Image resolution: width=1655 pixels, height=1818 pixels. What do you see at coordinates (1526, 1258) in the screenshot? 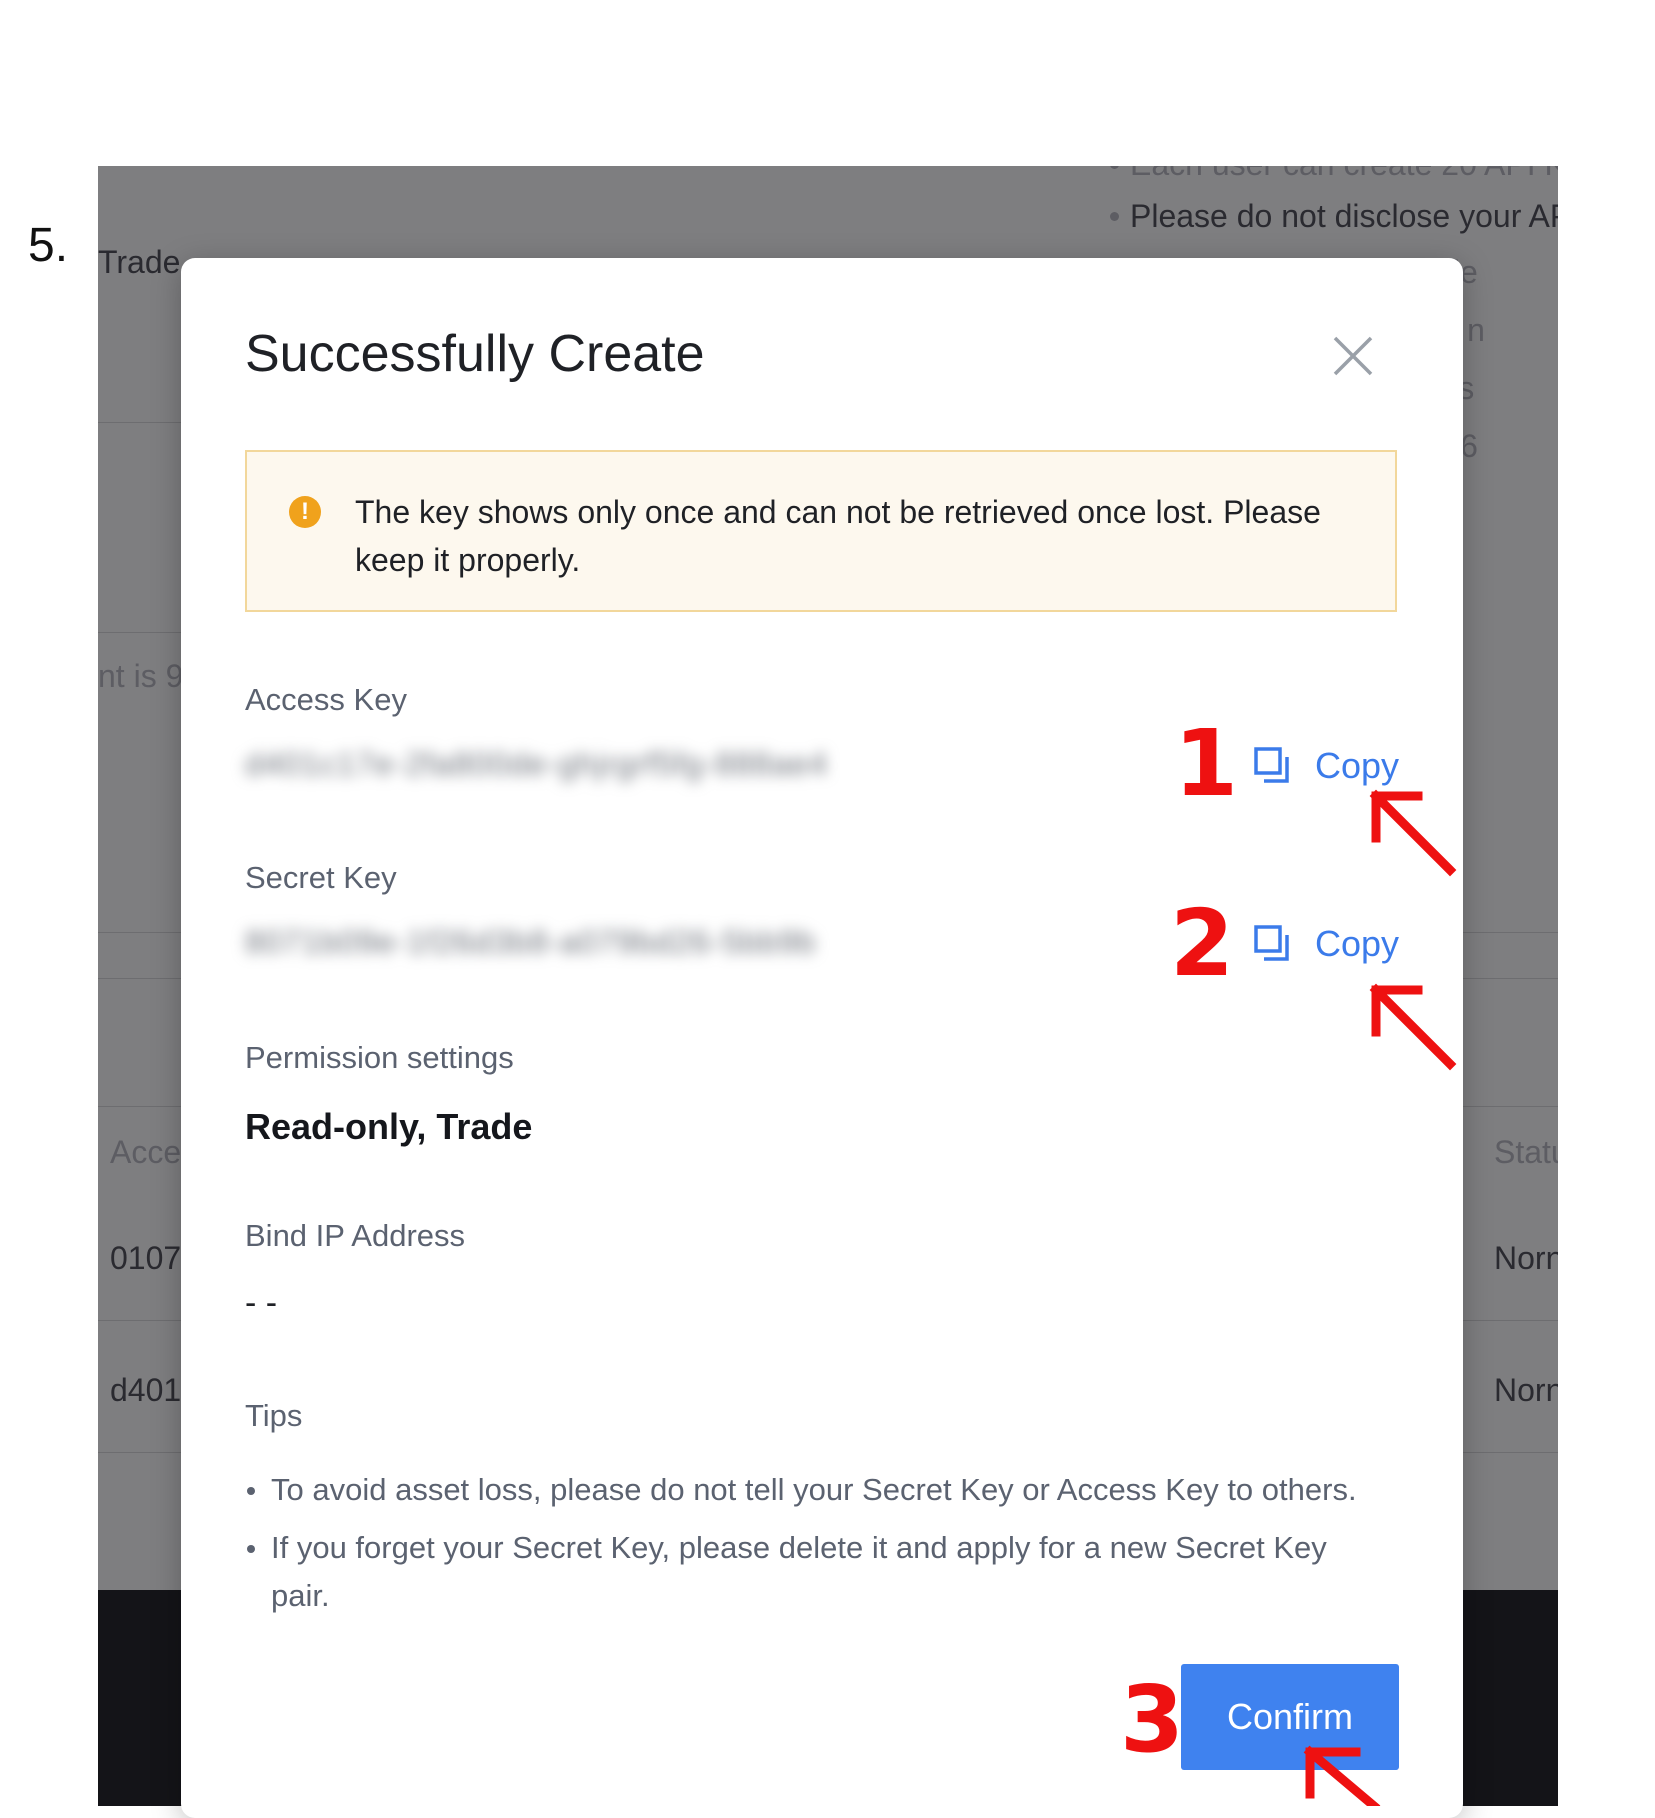
I see `bg-table-row-0-right: Norn` at bounding box center [1526, 1258].